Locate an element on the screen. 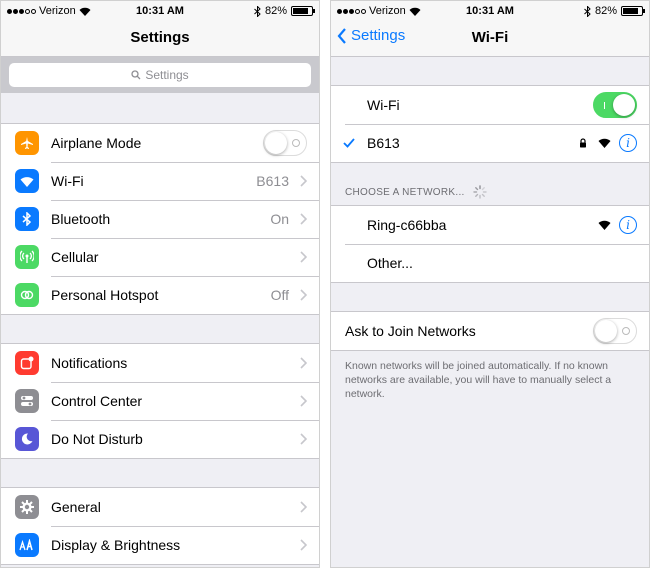  wifi-status-group: Wi-Fi B613 i is located at coordinates (490, 124).